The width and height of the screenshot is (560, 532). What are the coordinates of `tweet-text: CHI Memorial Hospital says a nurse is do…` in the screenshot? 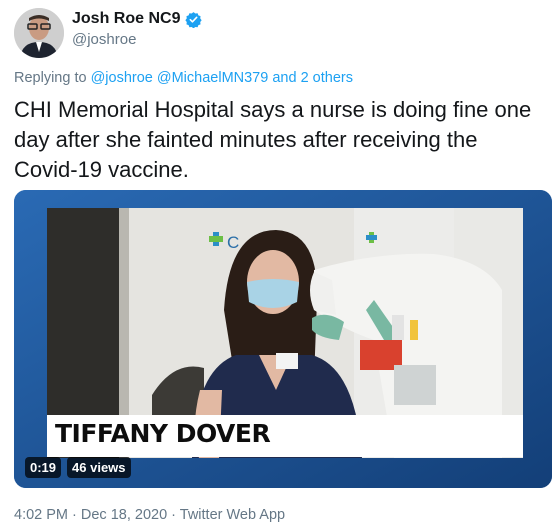 It's located at (273, 139).